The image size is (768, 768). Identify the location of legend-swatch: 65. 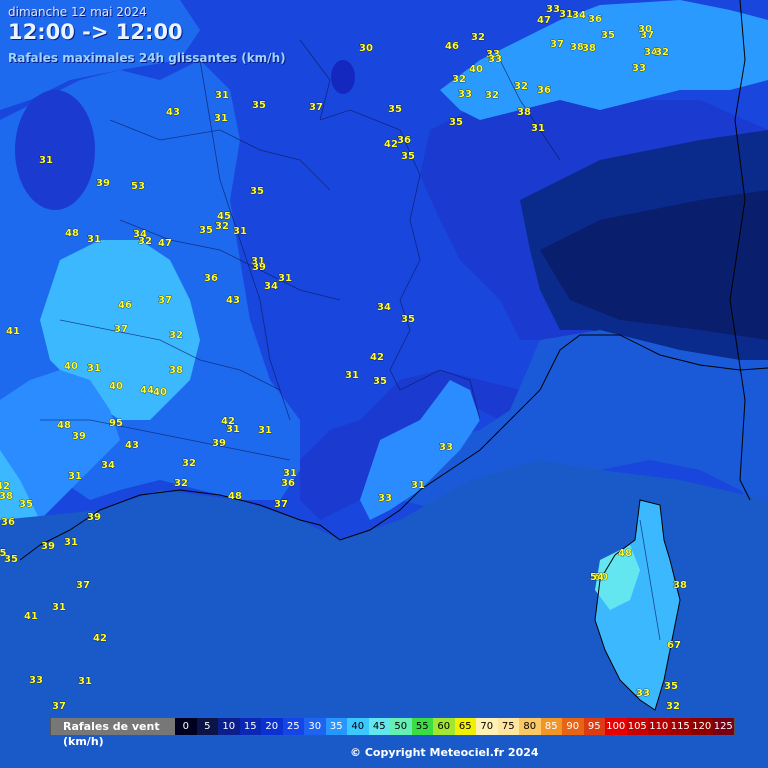
(465, 726).